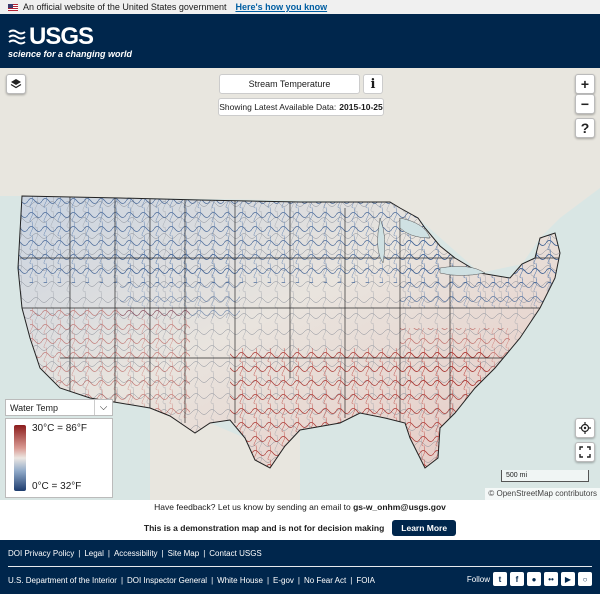  Describe the element at coordinates (59, 428) in the screenshot. I see `legend-high-label: 30°C = 86°F` at that location.